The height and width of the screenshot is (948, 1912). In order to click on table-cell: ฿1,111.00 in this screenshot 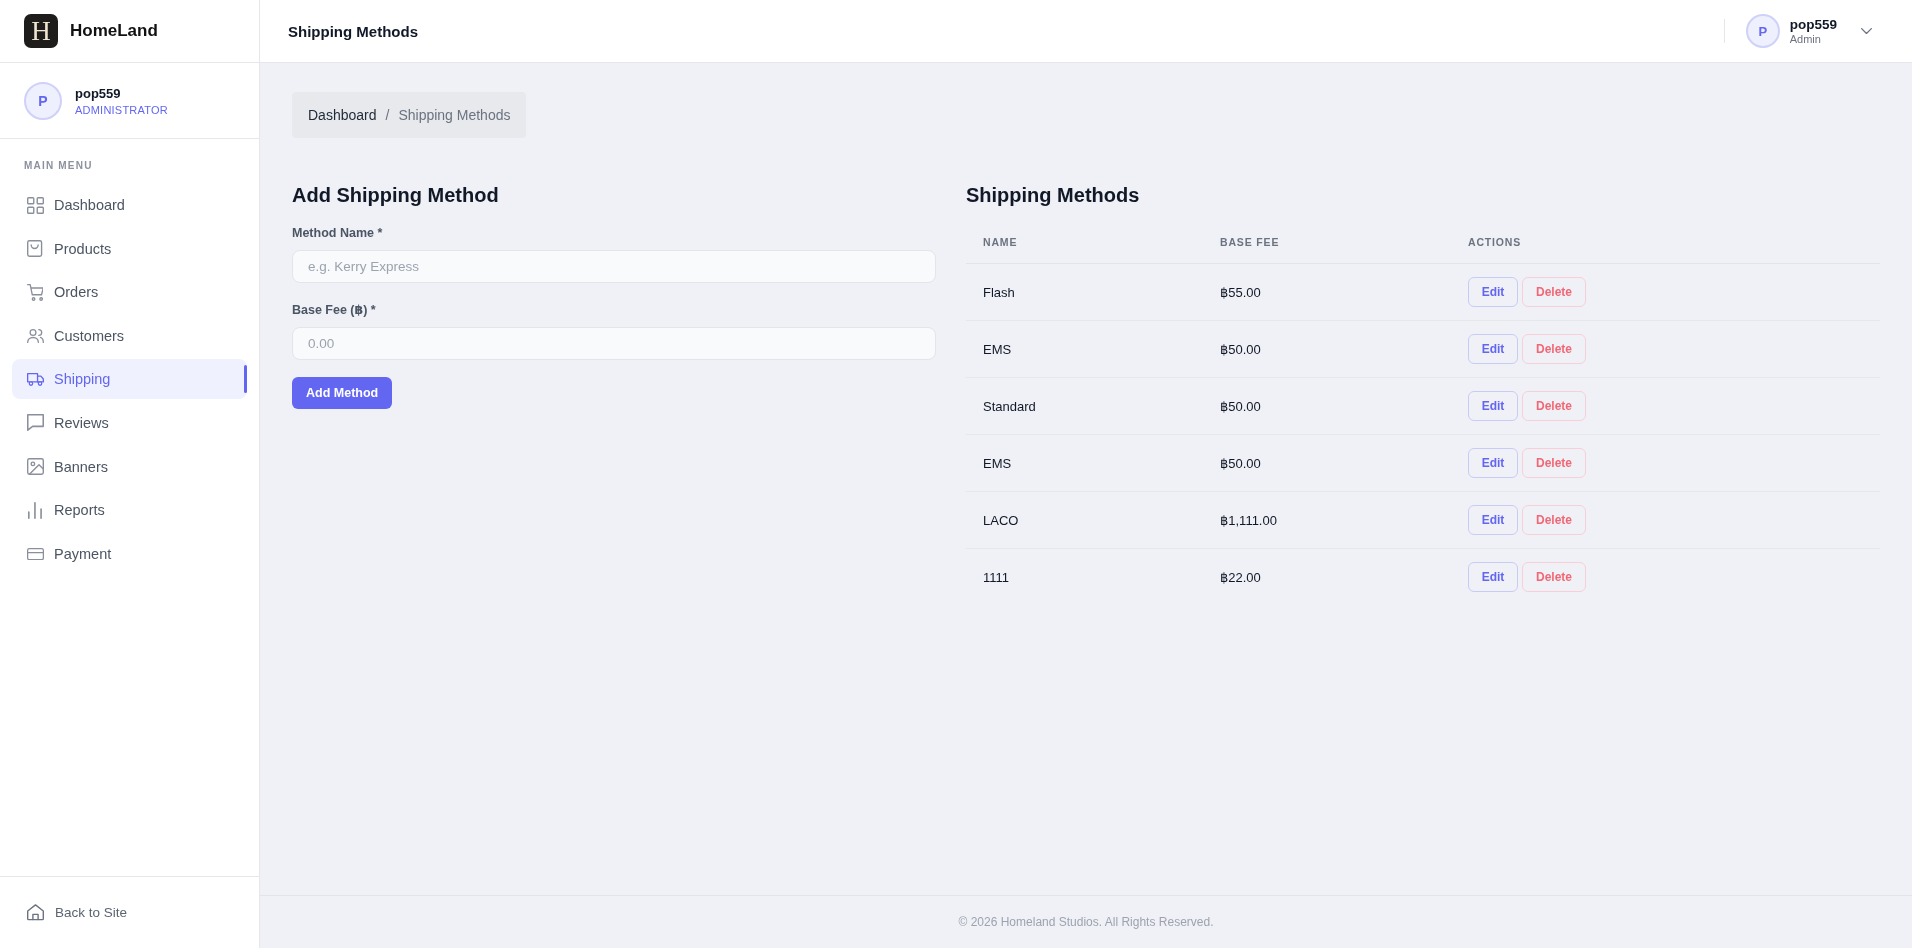, I will do `click(1248, 520)`.